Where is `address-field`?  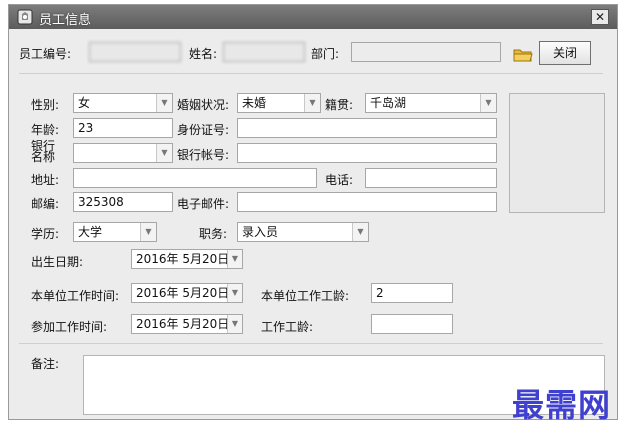 address-field is located at coordinates (195, 178).